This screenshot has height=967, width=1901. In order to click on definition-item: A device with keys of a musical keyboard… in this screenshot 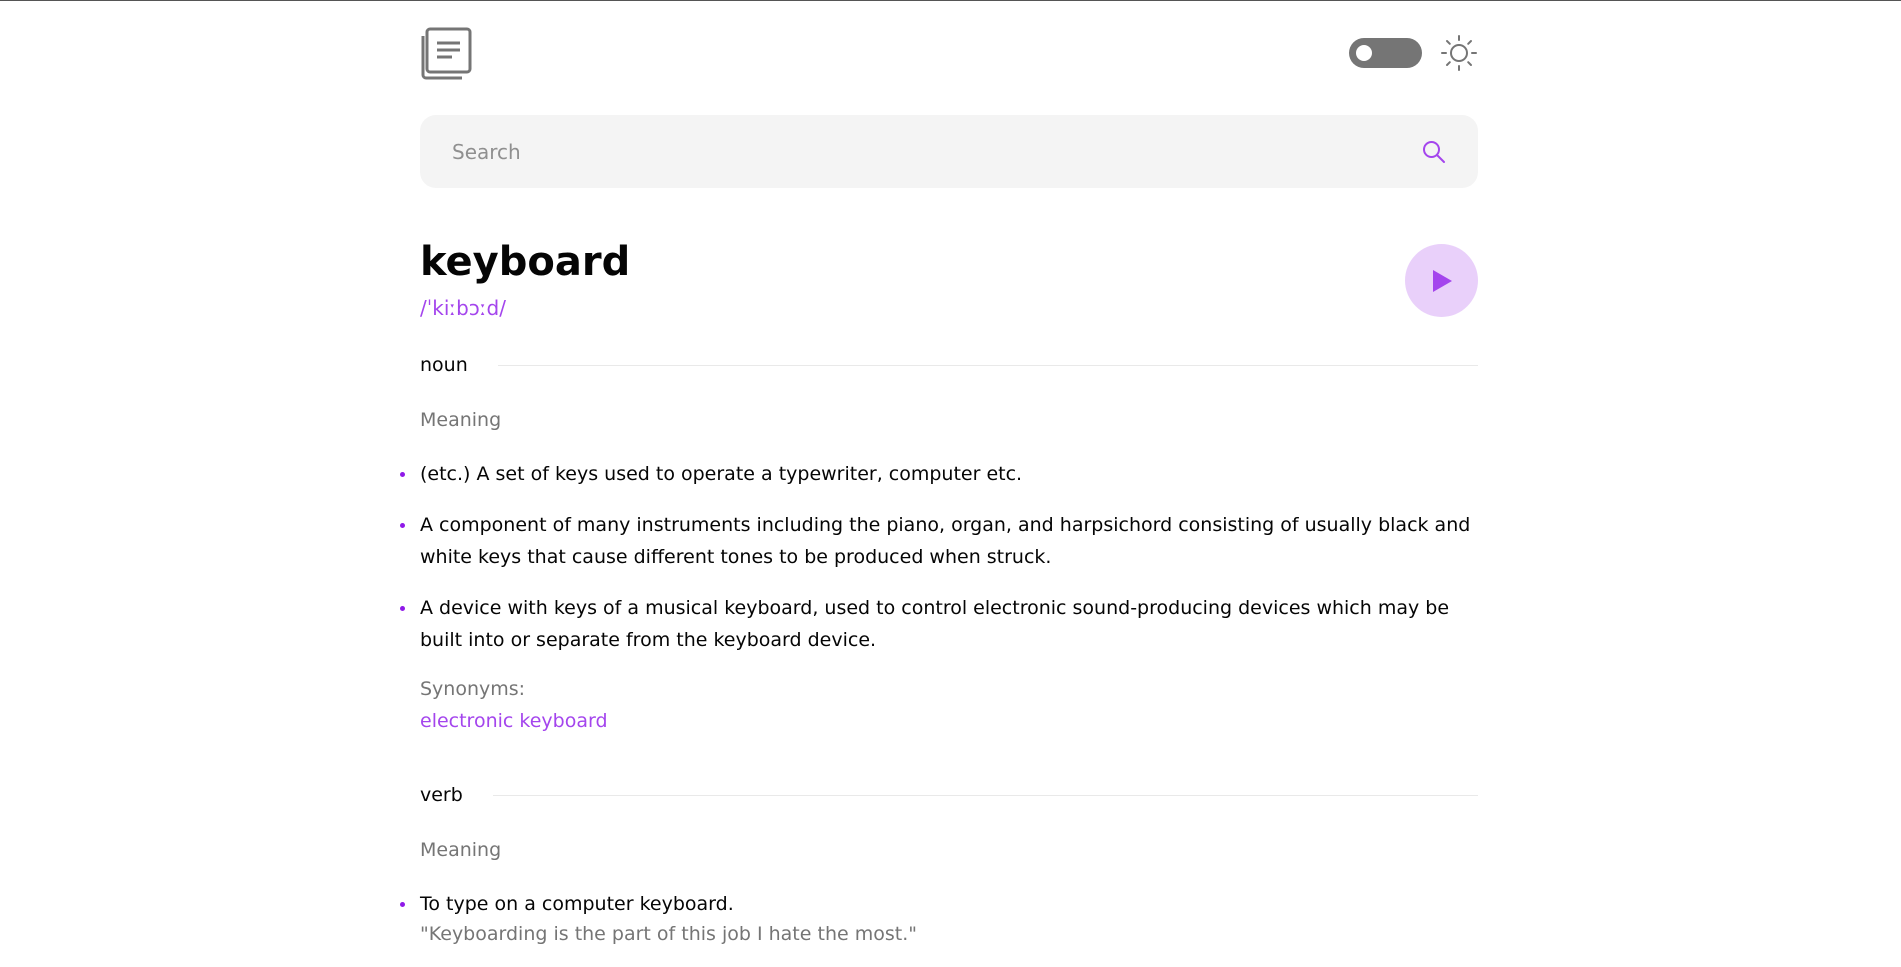, I will do `click(939, 624)`.